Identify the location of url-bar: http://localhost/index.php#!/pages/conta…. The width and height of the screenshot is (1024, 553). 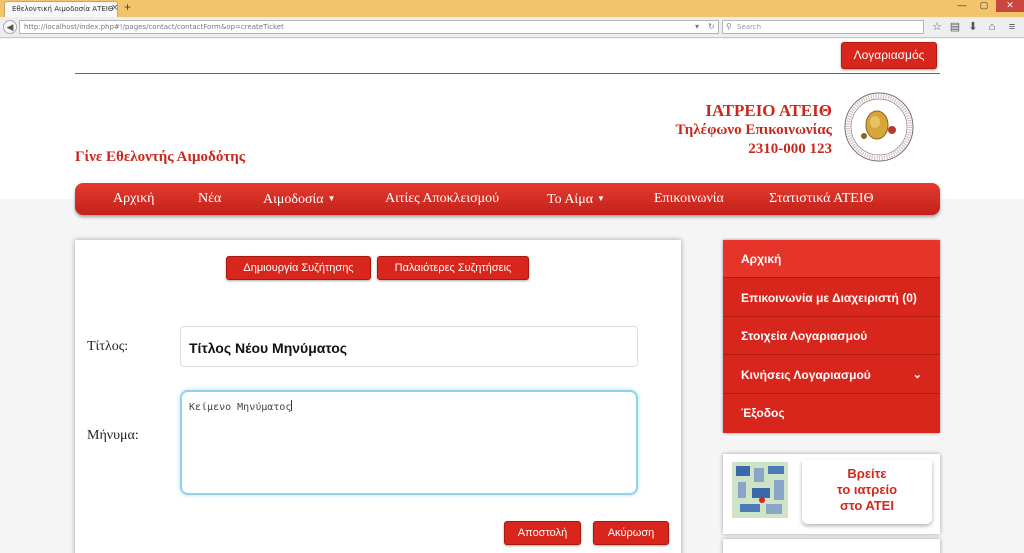
(369, 27).